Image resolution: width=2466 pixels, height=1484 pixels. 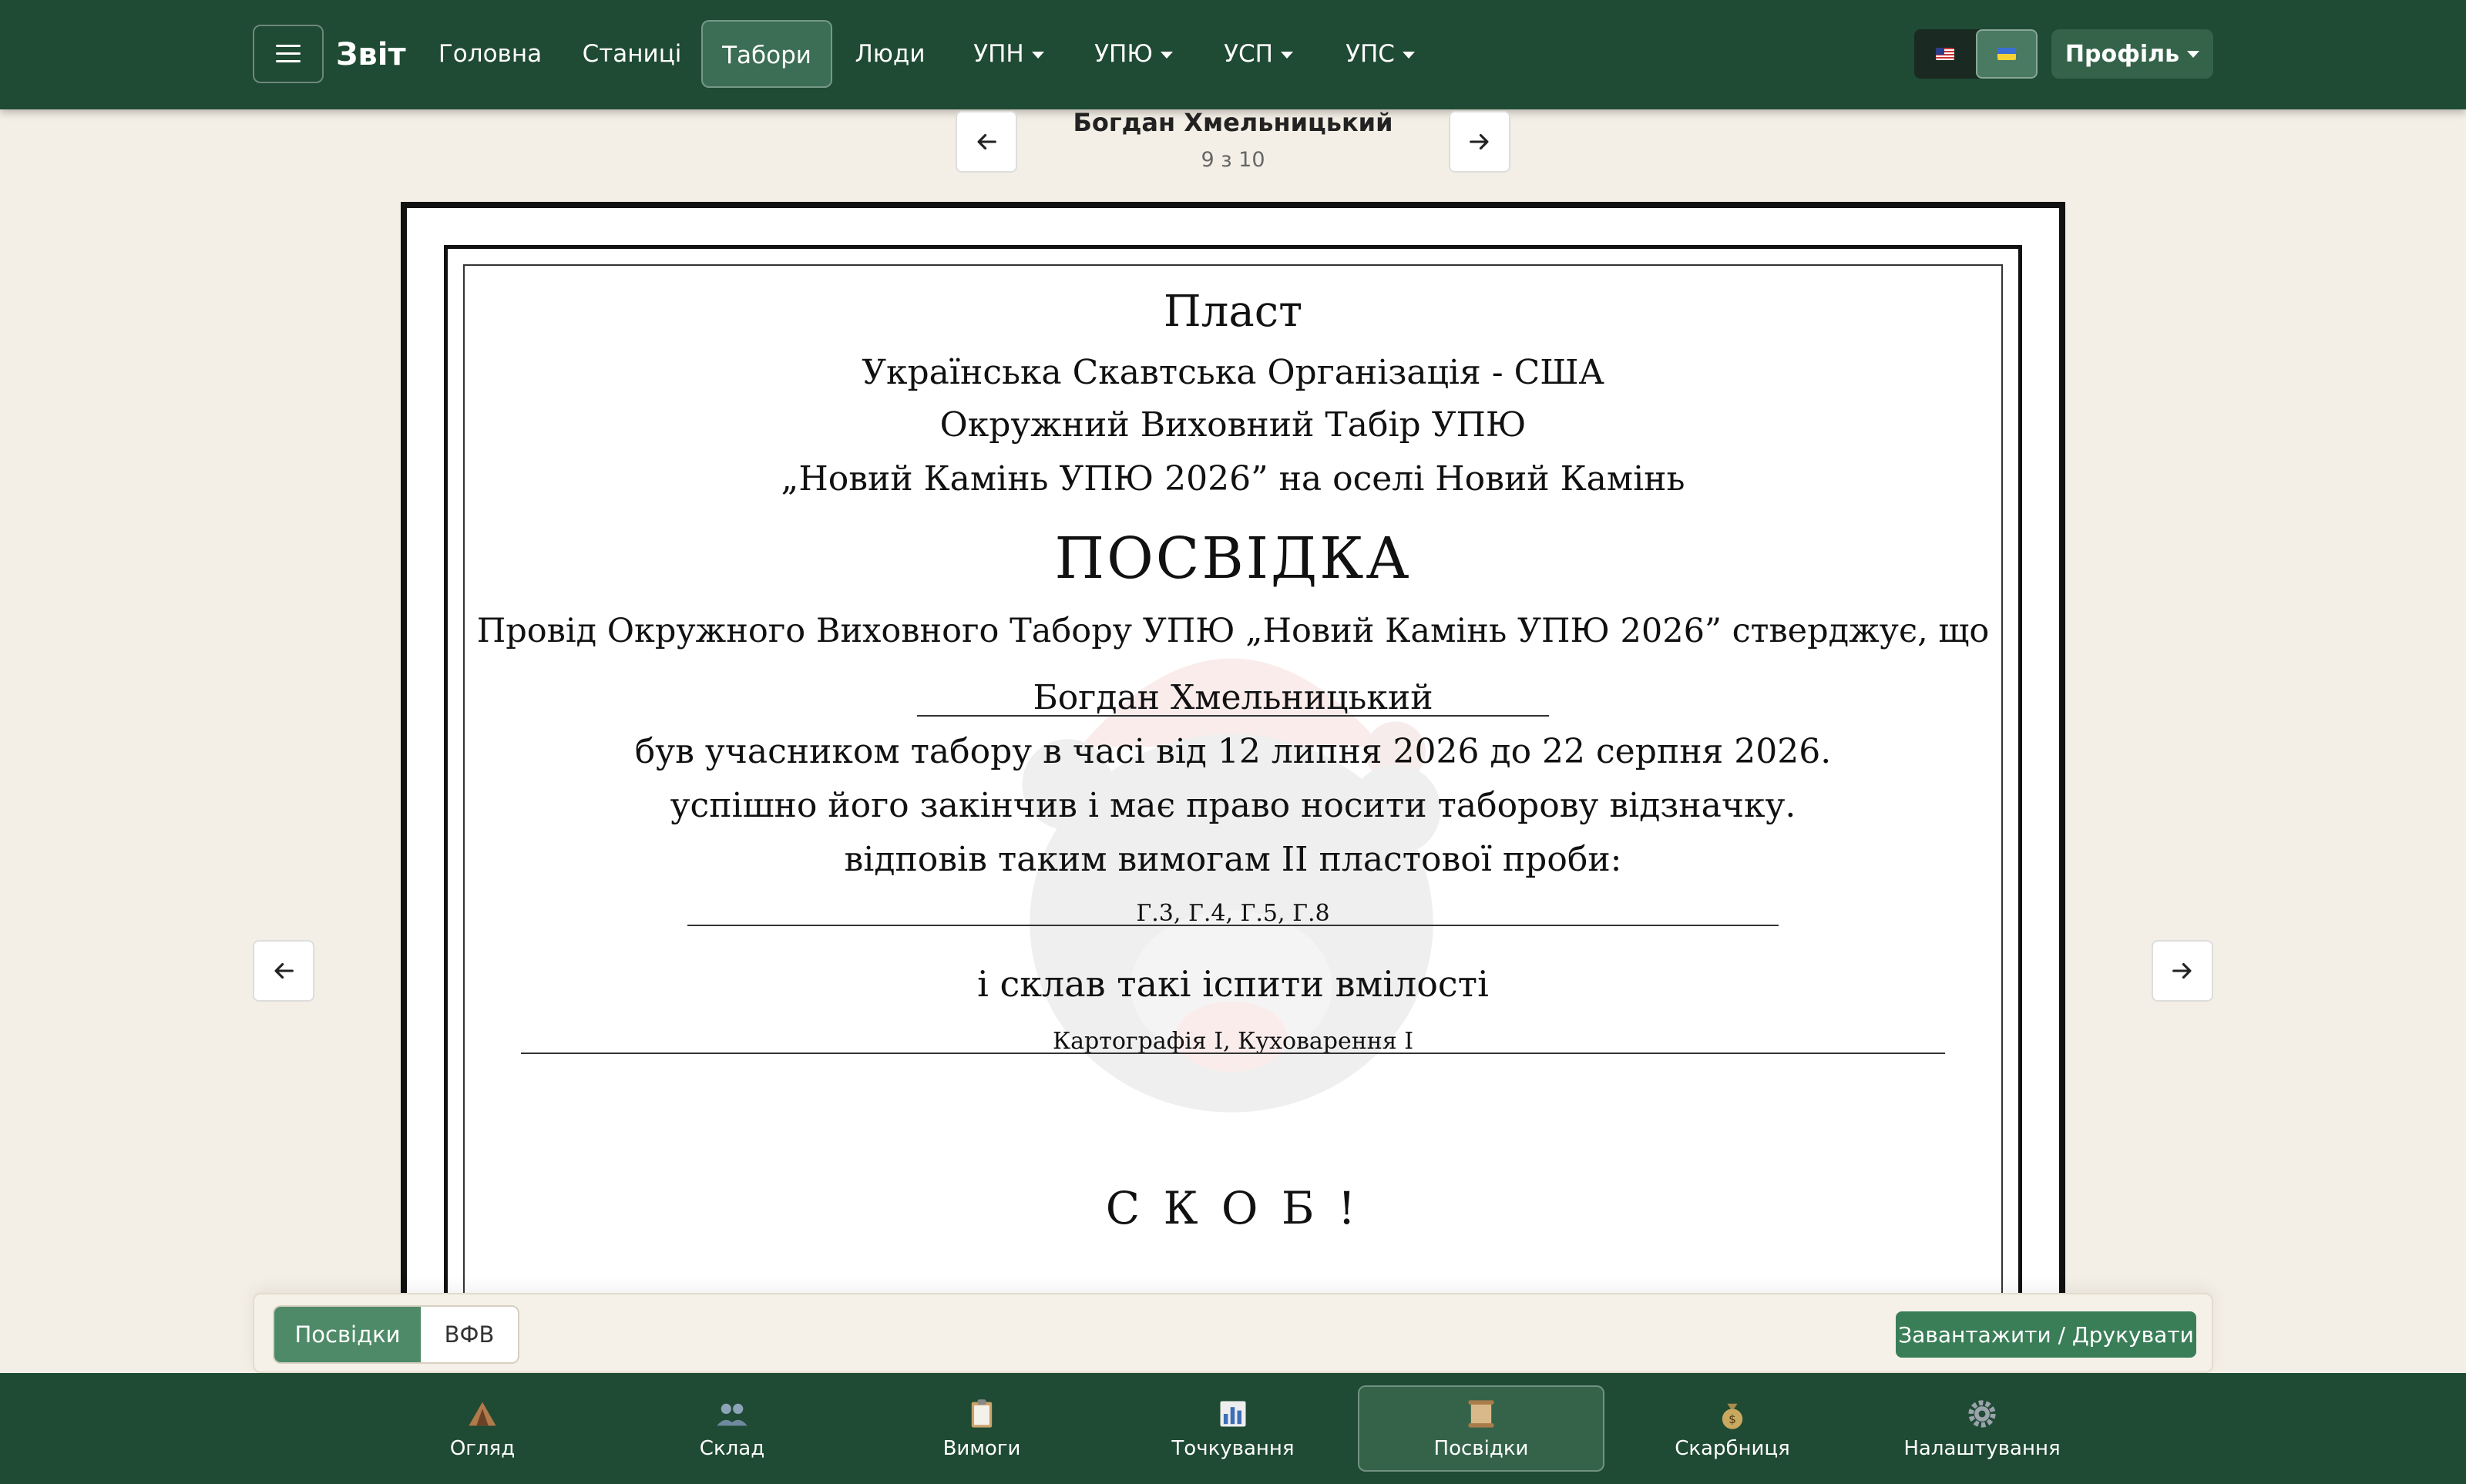 I want to click on prev-person-button, so click(x=986, y=142).